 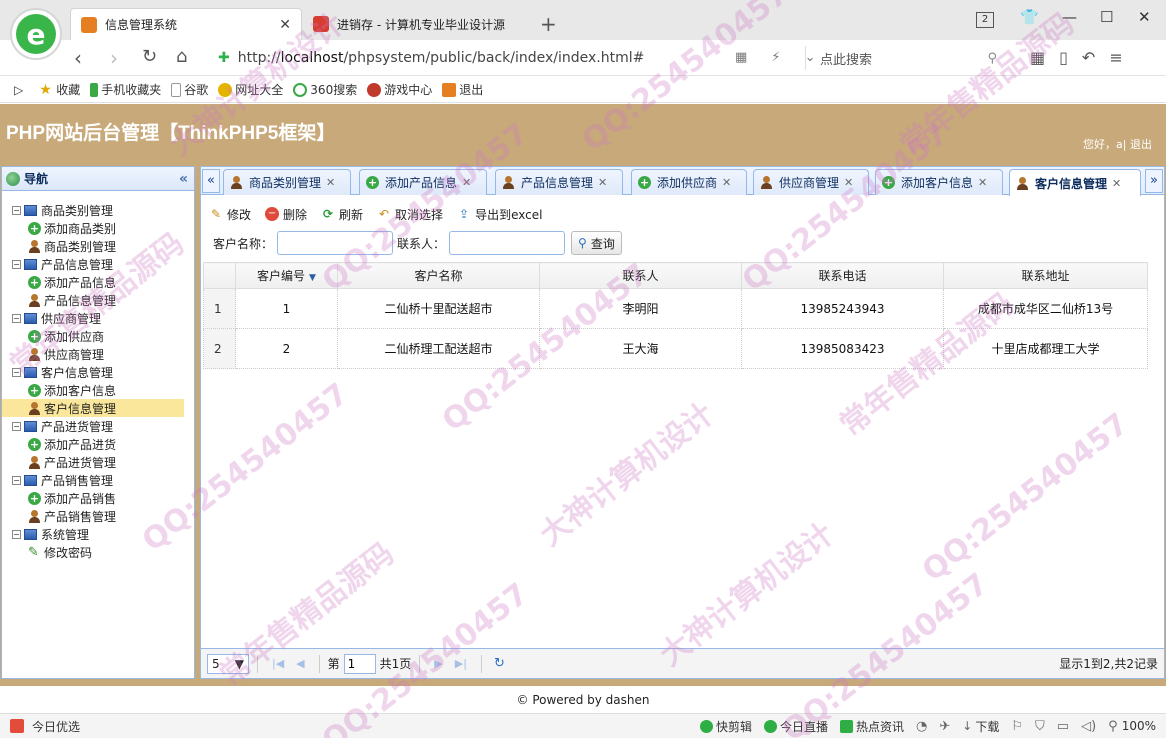 I want to click on statusbar-left: 今日优选, so click(x=45, y=726).